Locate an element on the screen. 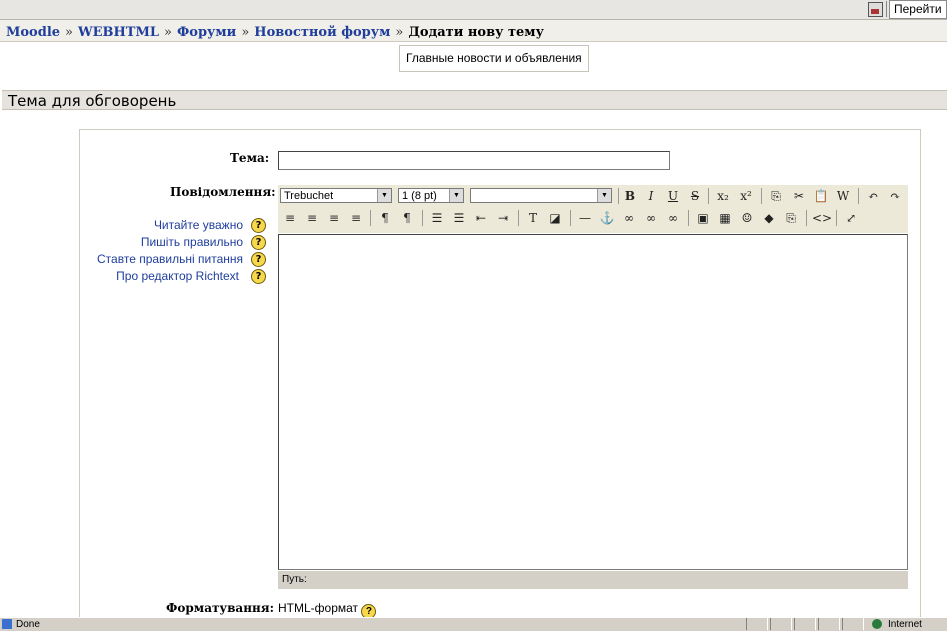 This screenshot has height=631, width=947. special-char-icon: ◆ is located at coordinates (769, 218).